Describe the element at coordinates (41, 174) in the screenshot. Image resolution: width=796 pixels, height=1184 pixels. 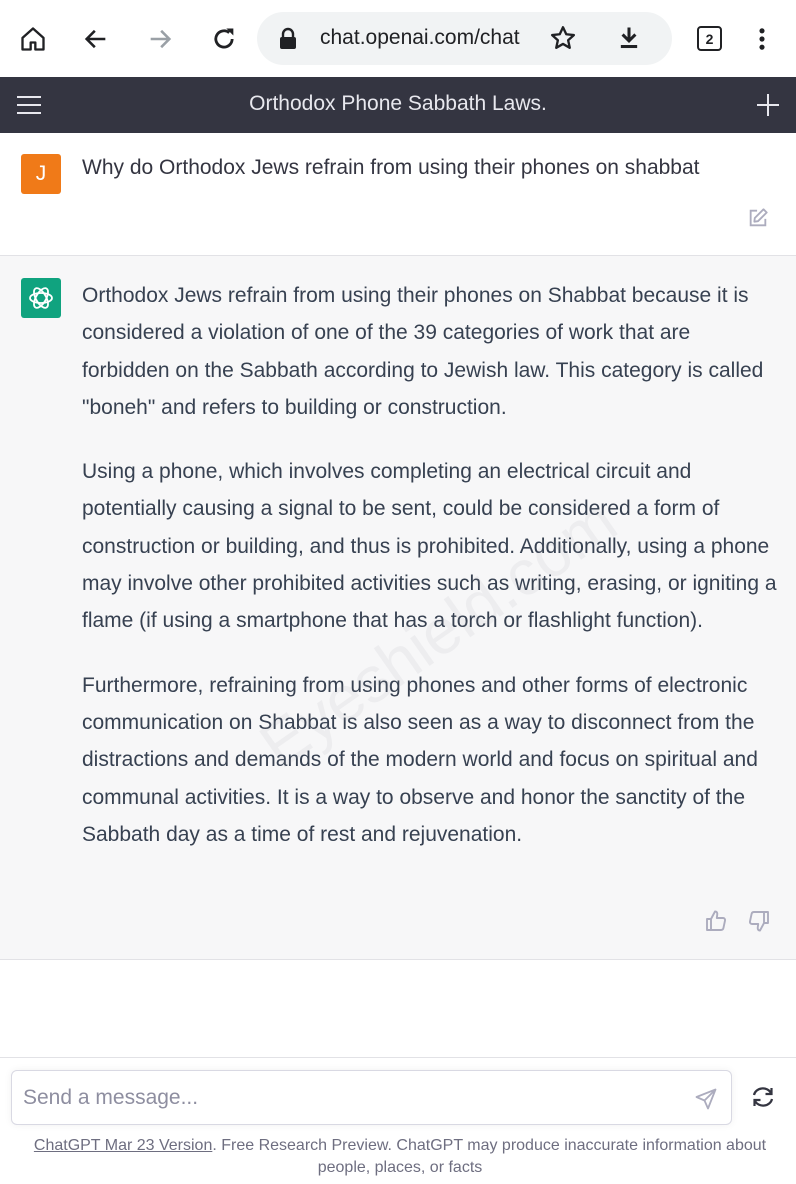
I see `user-avatar: J` at that location.